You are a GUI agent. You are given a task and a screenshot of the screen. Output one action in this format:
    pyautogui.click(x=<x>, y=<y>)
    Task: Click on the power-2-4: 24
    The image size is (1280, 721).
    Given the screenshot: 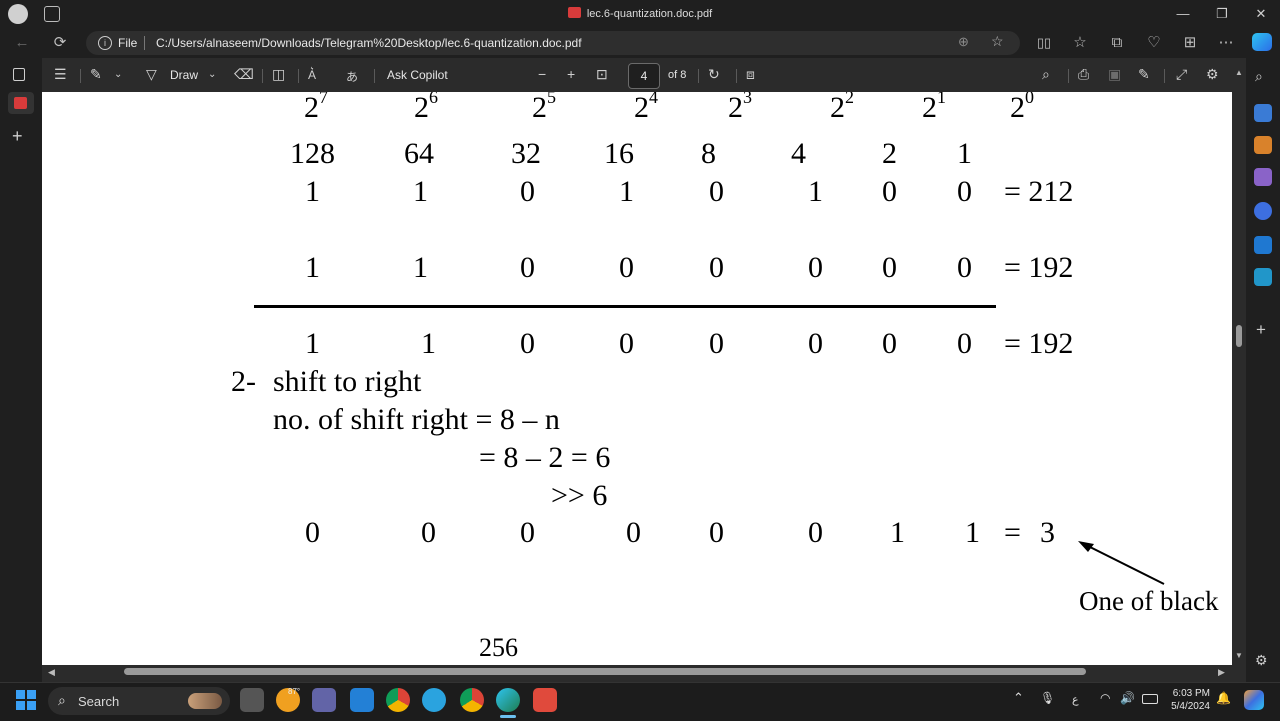 What is the action you would take?
    pyautogui.click(x=646, y=107)
    